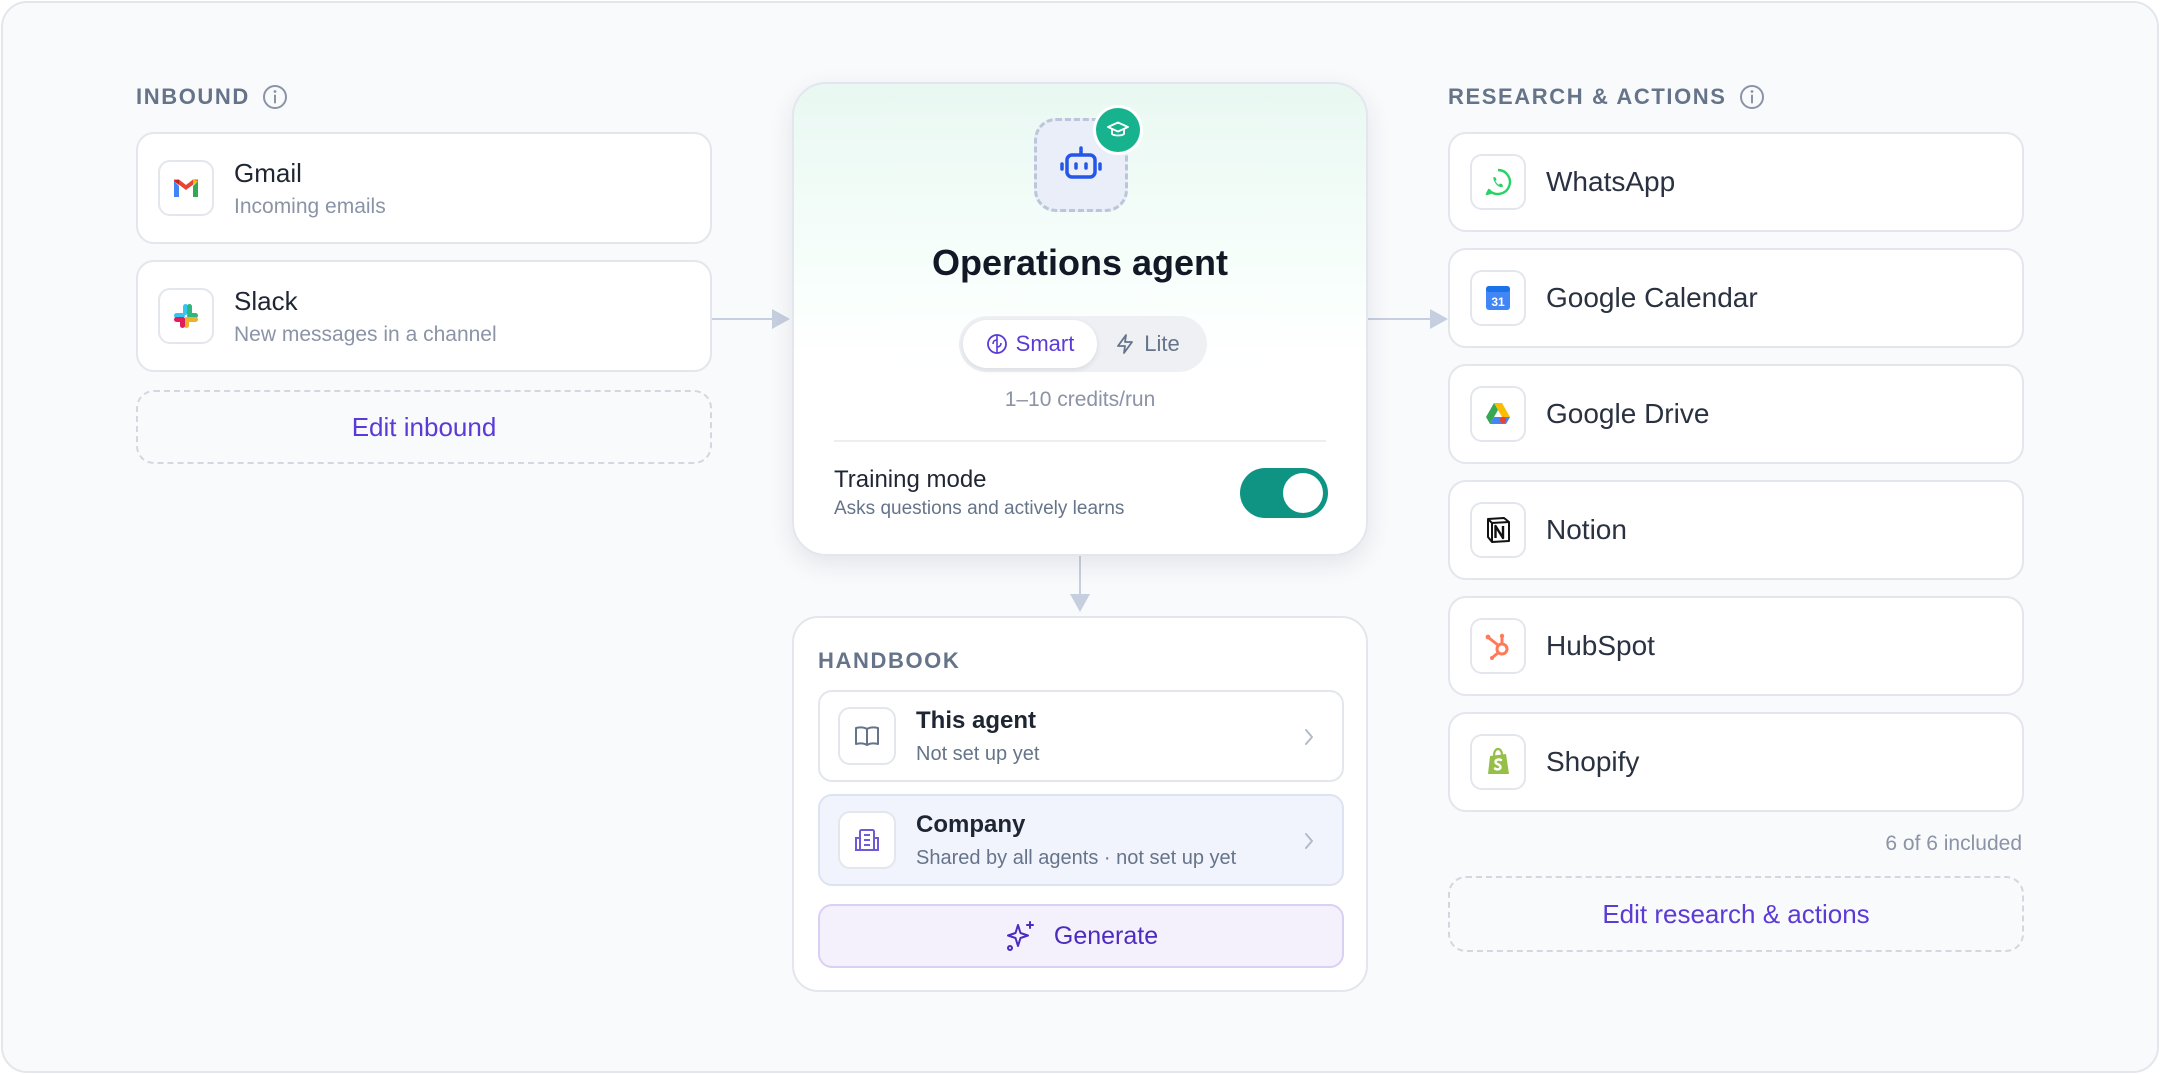 The width and height of the screenshot is (2160, 1074). What do you see at coordinates (1080, 399) in the screenshot?
I see `credits-per-run: 1–10 credits/run` at bounding box center [1080, 399].